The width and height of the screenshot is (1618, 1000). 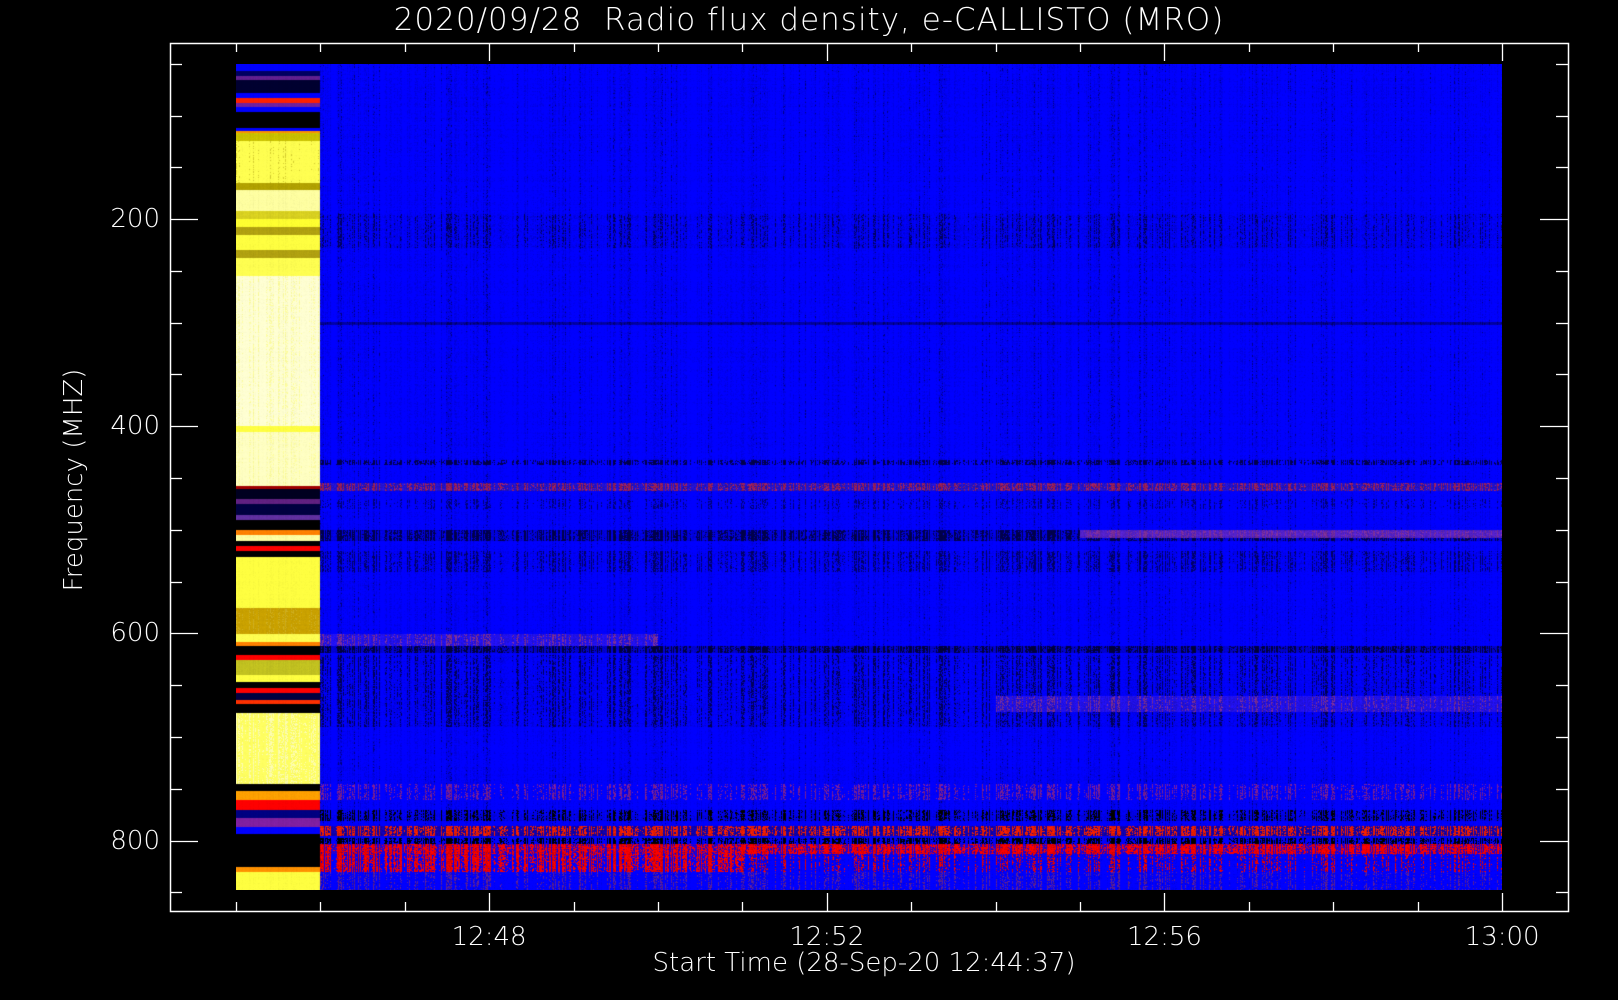 I want to click on y-tick-label: 800, so click(x=135, y=840).